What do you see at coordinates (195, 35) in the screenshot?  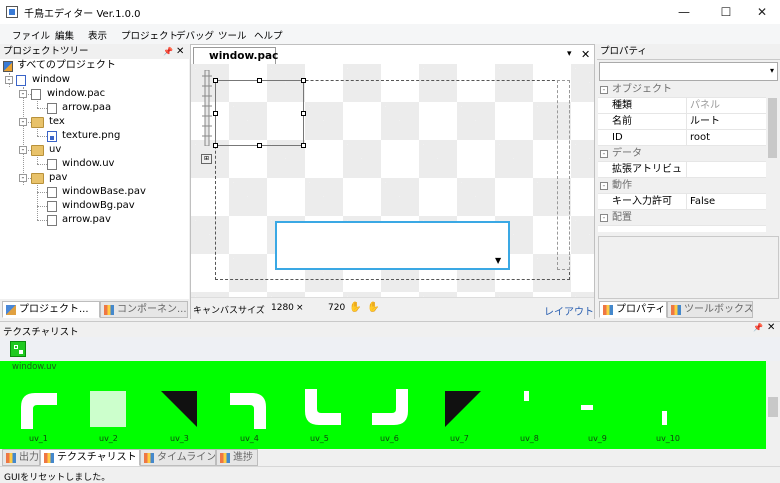 I see `menu-debug: デバッグ` at bounding box center [195, 35].